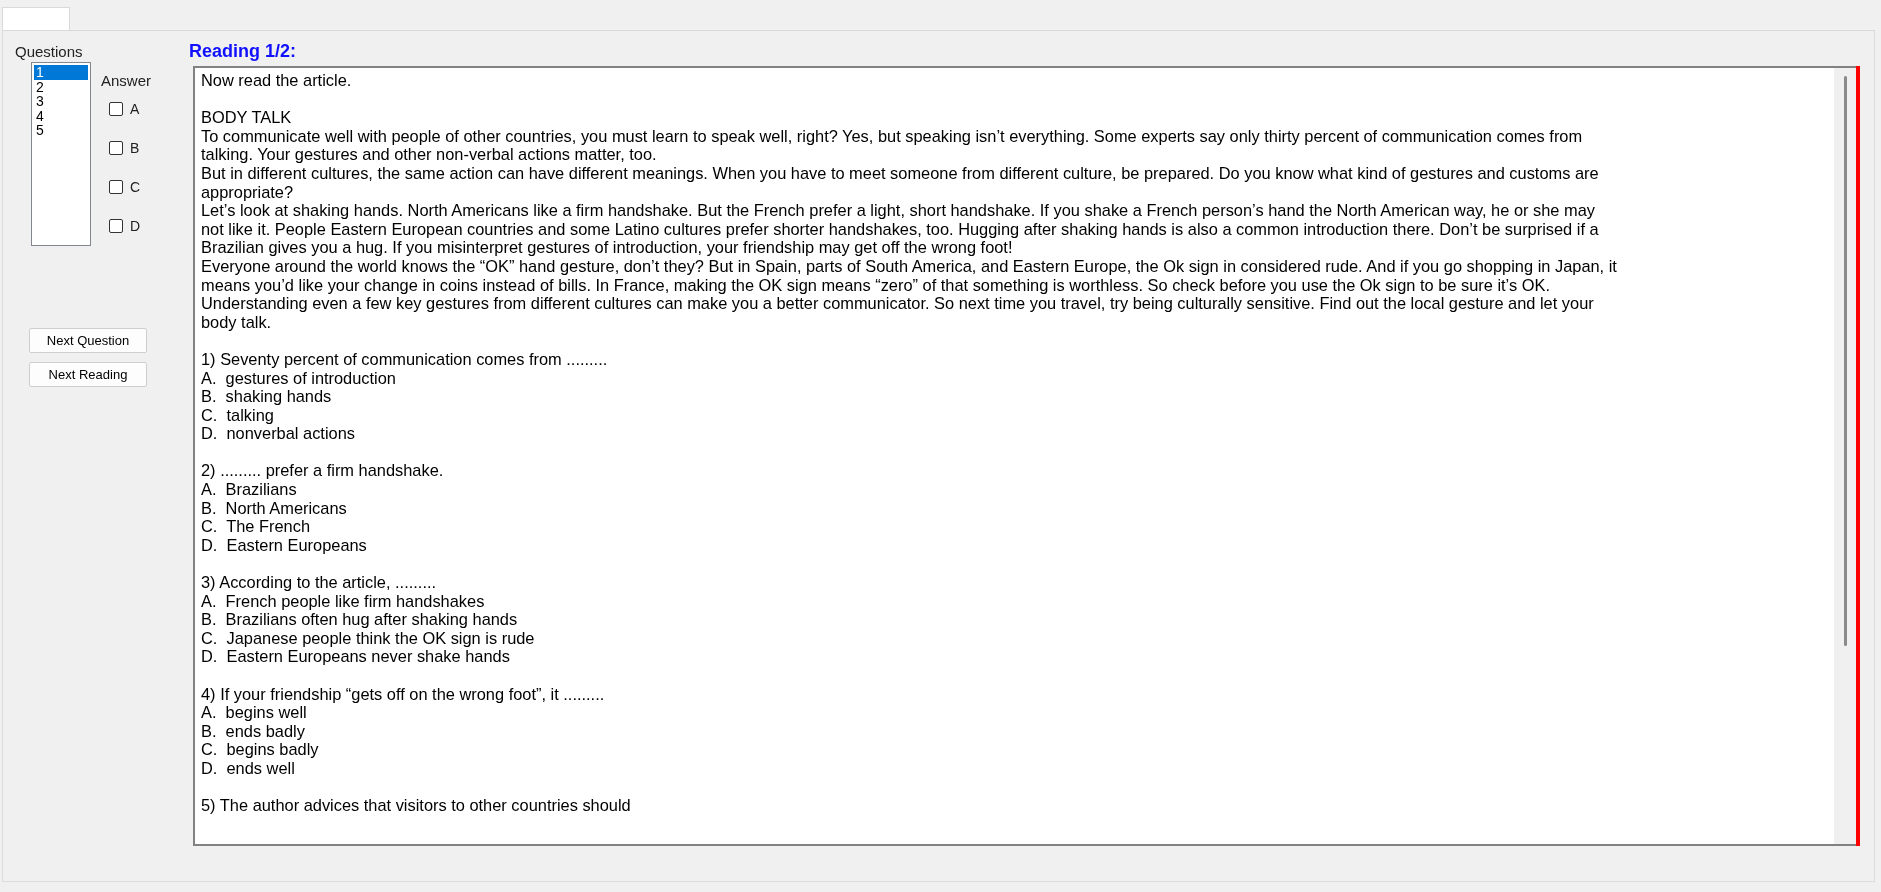  I want to click on question-prompt: 2) ......... prefer a firm handshake., so click(323, 471).